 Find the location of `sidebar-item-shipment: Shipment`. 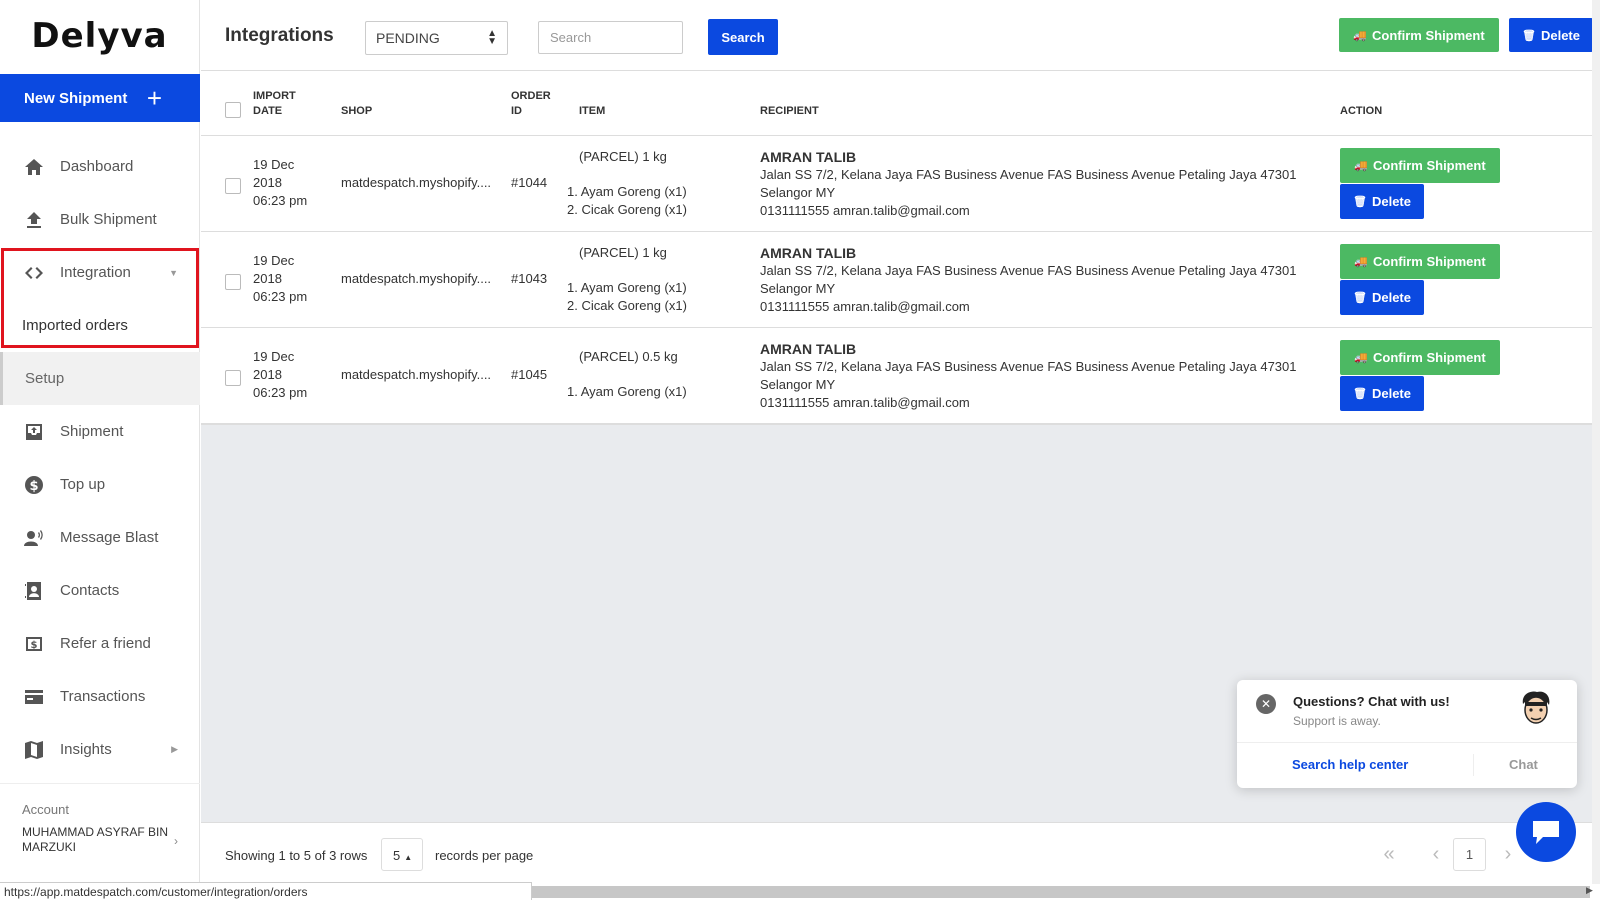

sidebar-item-shipment: Shipment is located at coordinates (100, 431).